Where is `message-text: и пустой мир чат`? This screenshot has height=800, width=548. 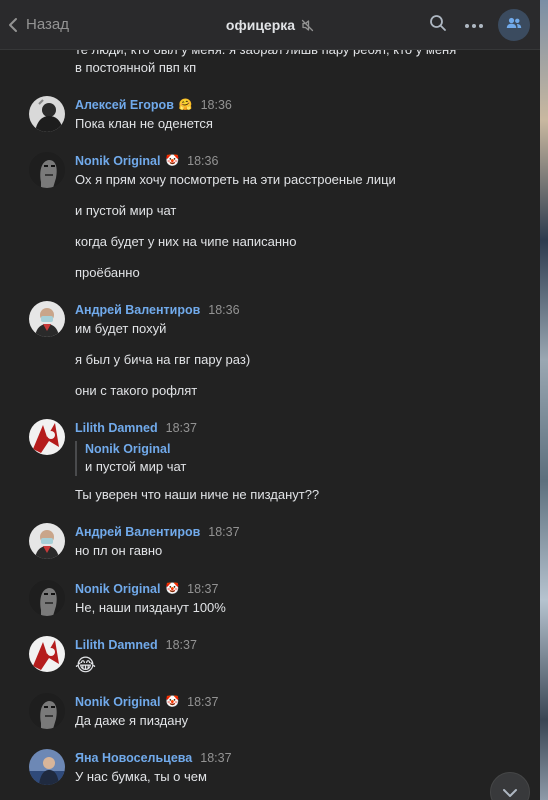
message-text: и пустой мир чат is located at coordinates (126, 210).